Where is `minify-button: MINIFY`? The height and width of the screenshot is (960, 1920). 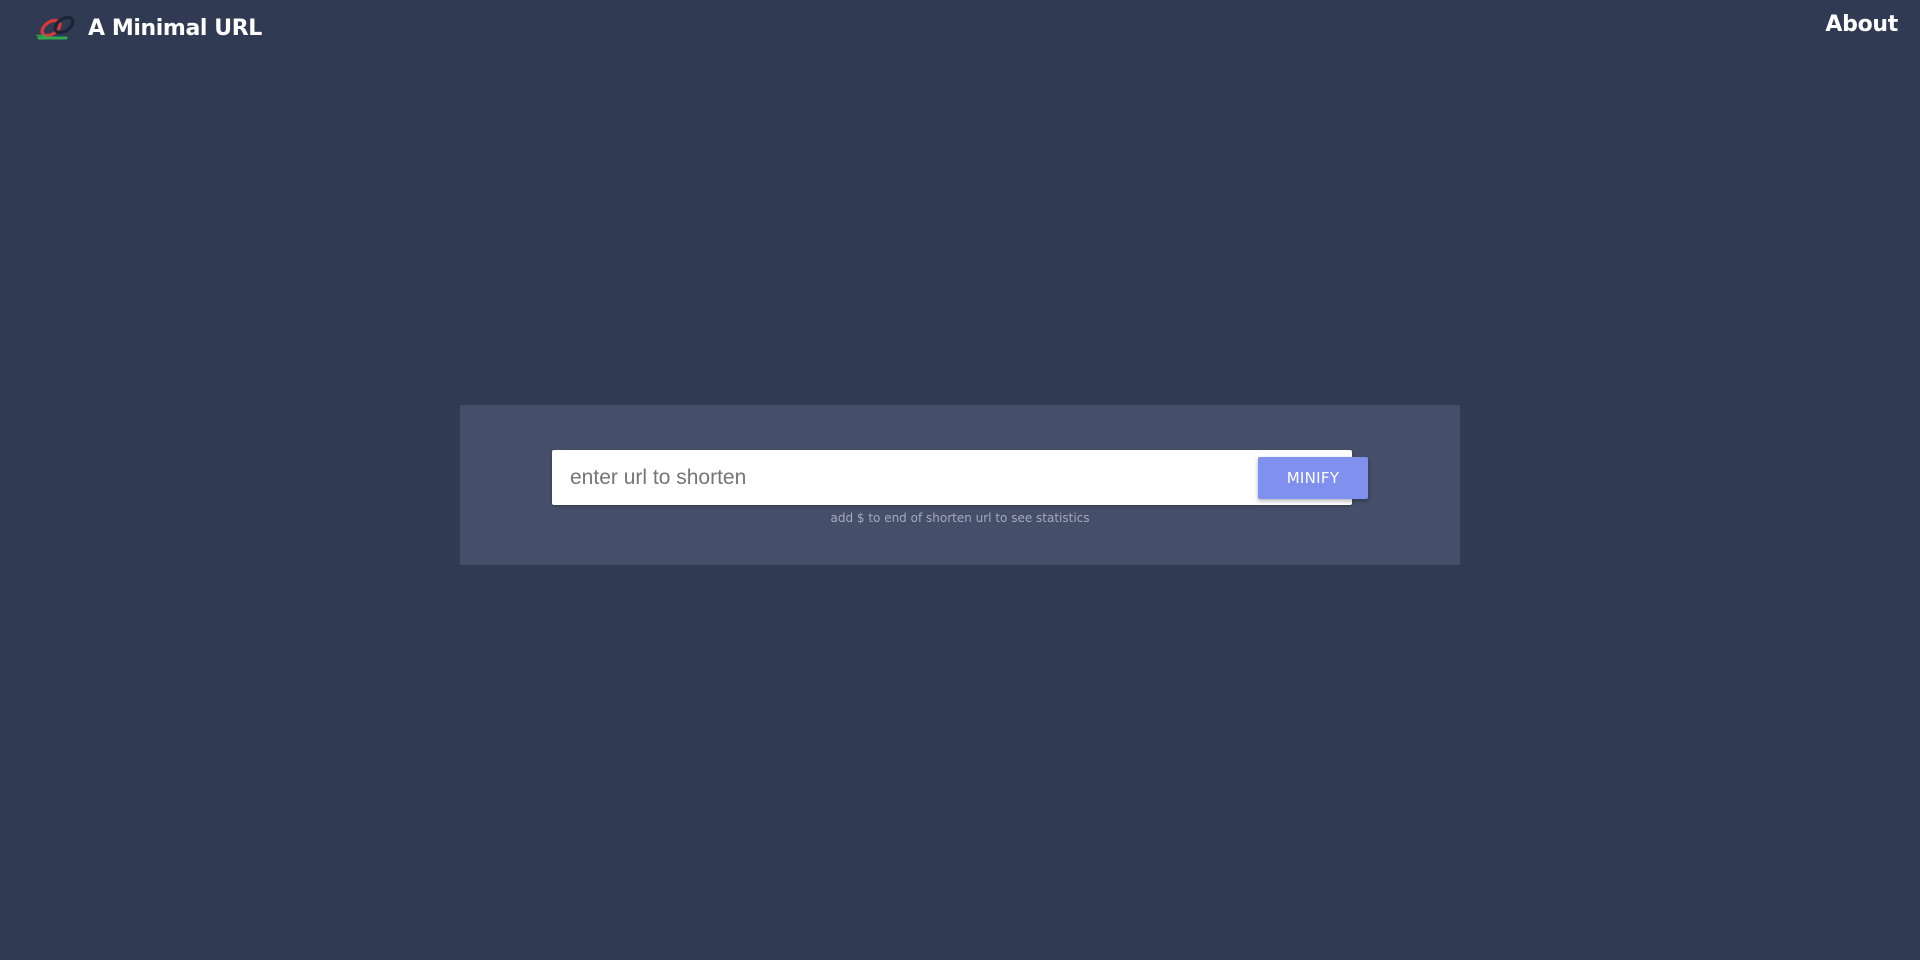 minify-button: MINIFY is located at coordinates (1313, 478).